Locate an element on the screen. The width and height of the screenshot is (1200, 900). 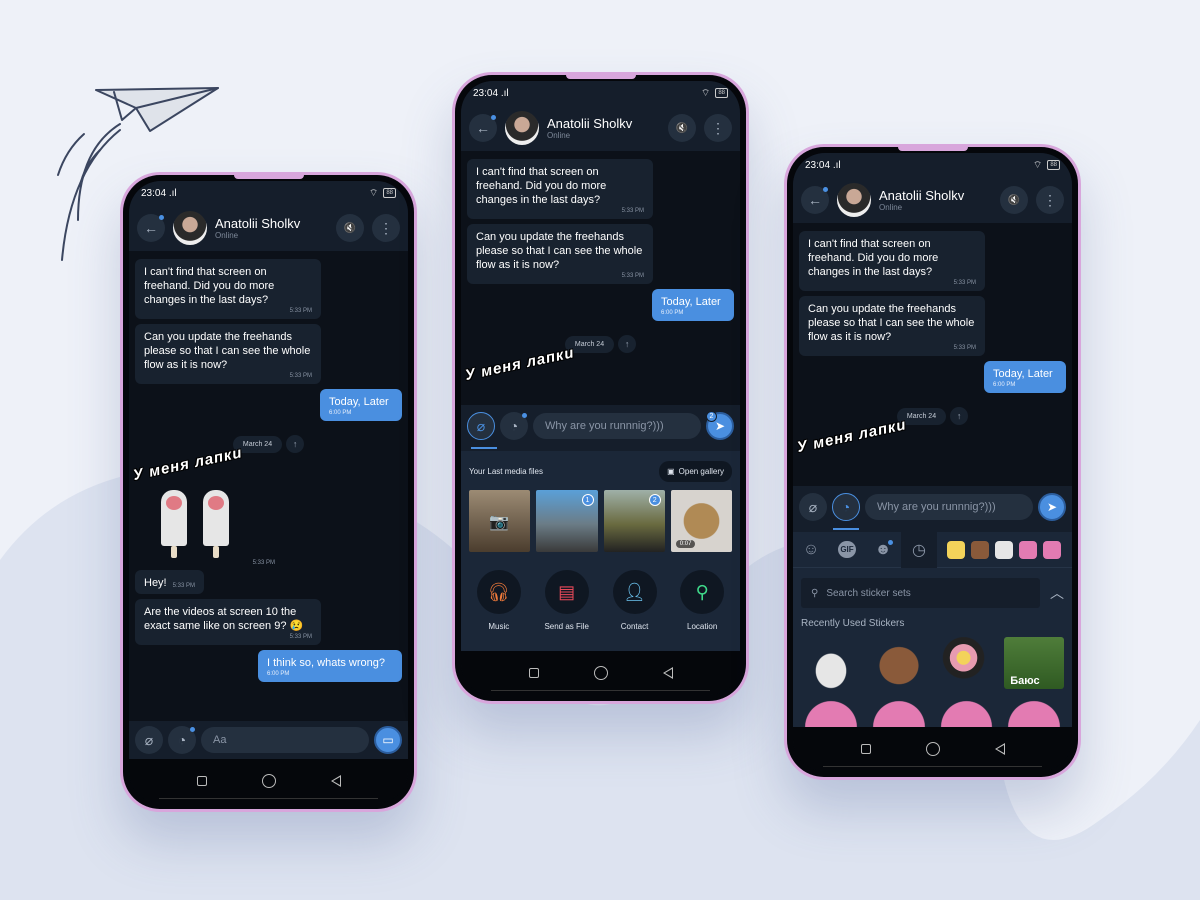
video-message-button: ▭ is located at coordinates (388, 740).